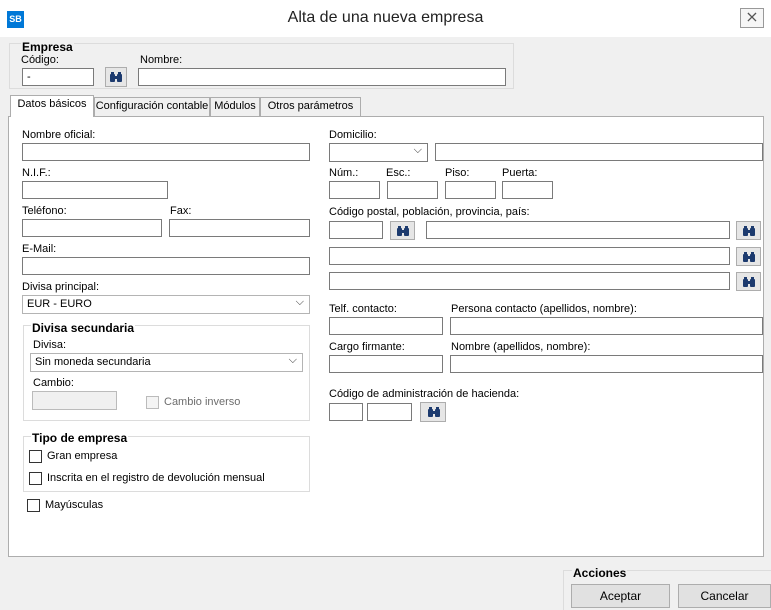 This screenshot has height=610, width=771. I want to click on acciones-title: Acciones, so click(600, 573).